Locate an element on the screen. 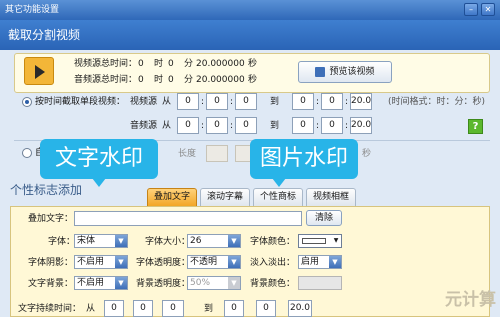  bg-select: 不启用 ▼ is located at coordinates (101, 283).